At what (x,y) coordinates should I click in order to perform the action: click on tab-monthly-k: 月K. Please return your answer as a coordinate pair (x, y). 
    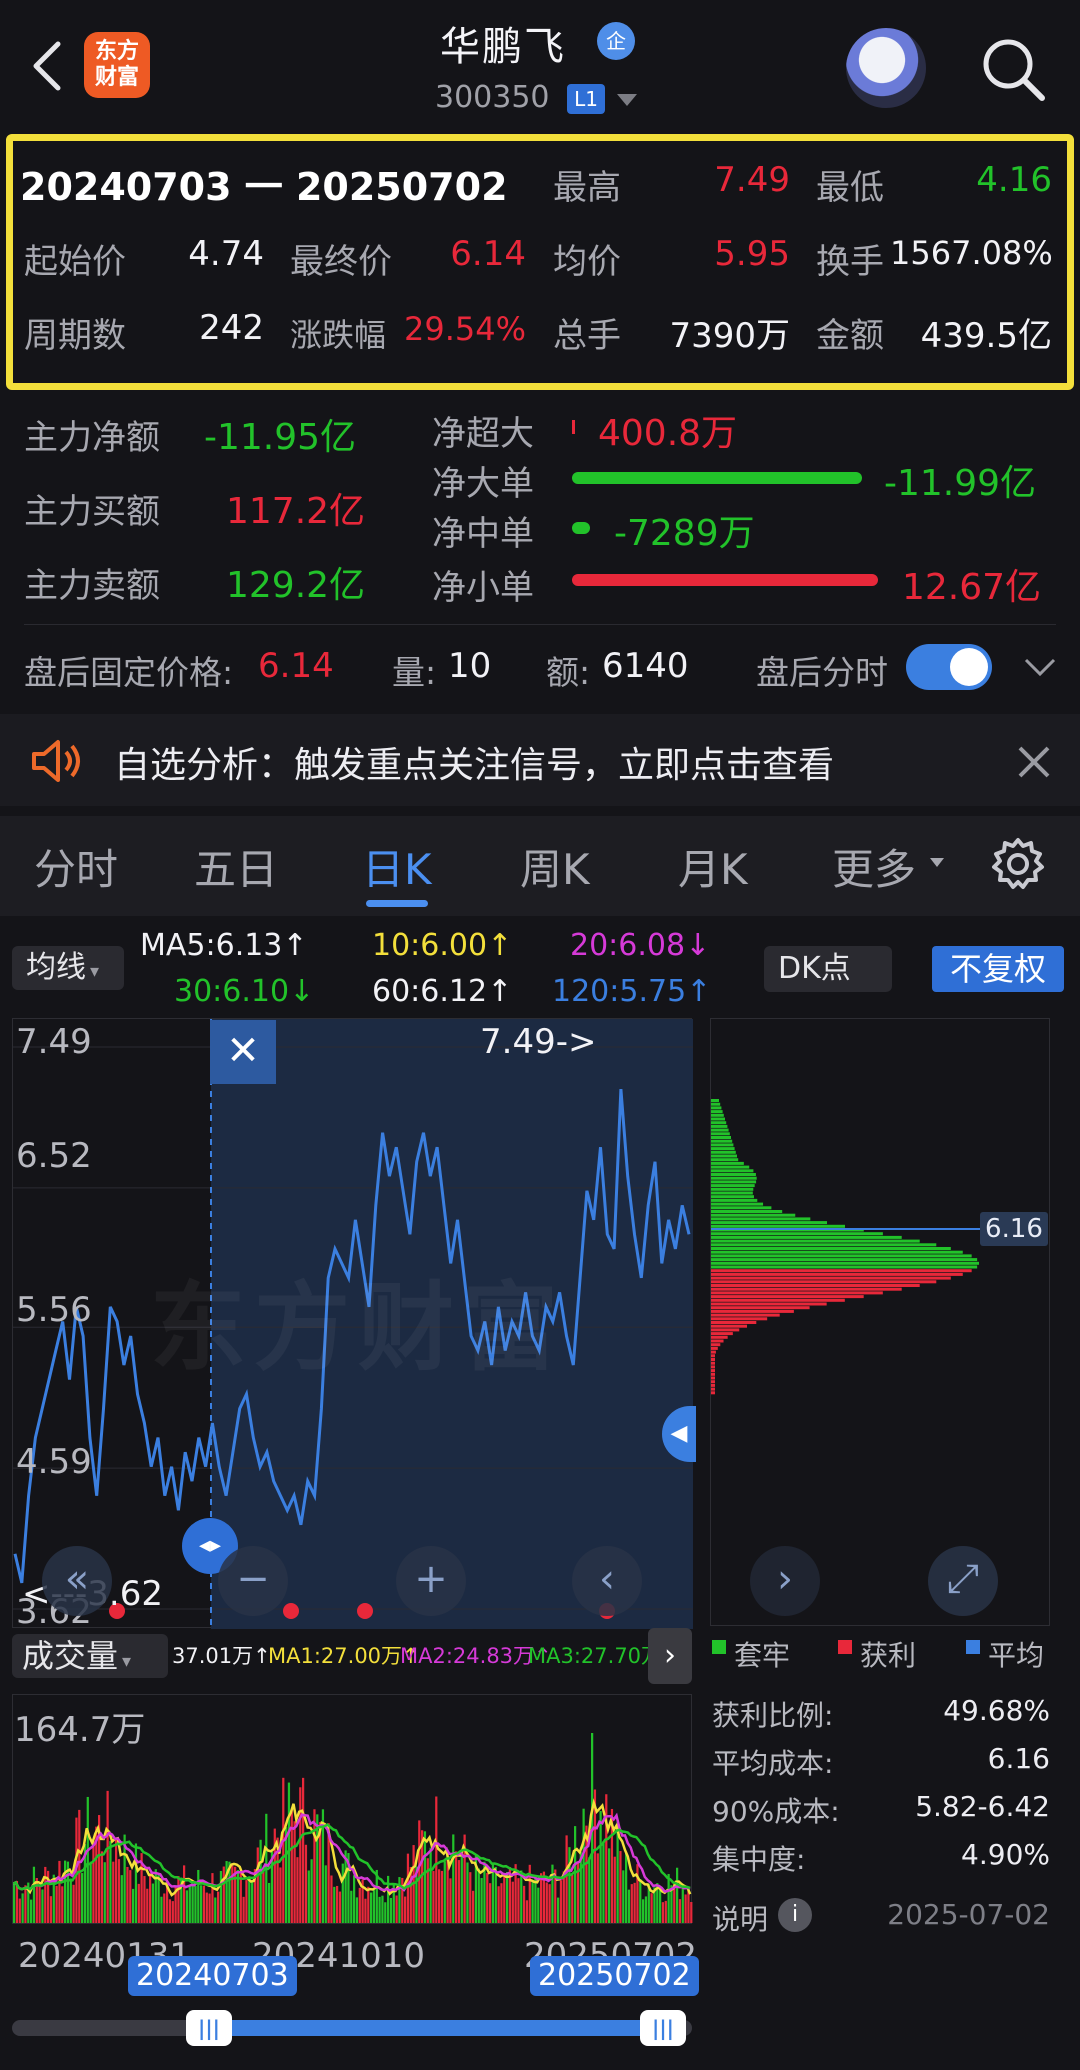
    Looking at the image, I should click on (713, 866).